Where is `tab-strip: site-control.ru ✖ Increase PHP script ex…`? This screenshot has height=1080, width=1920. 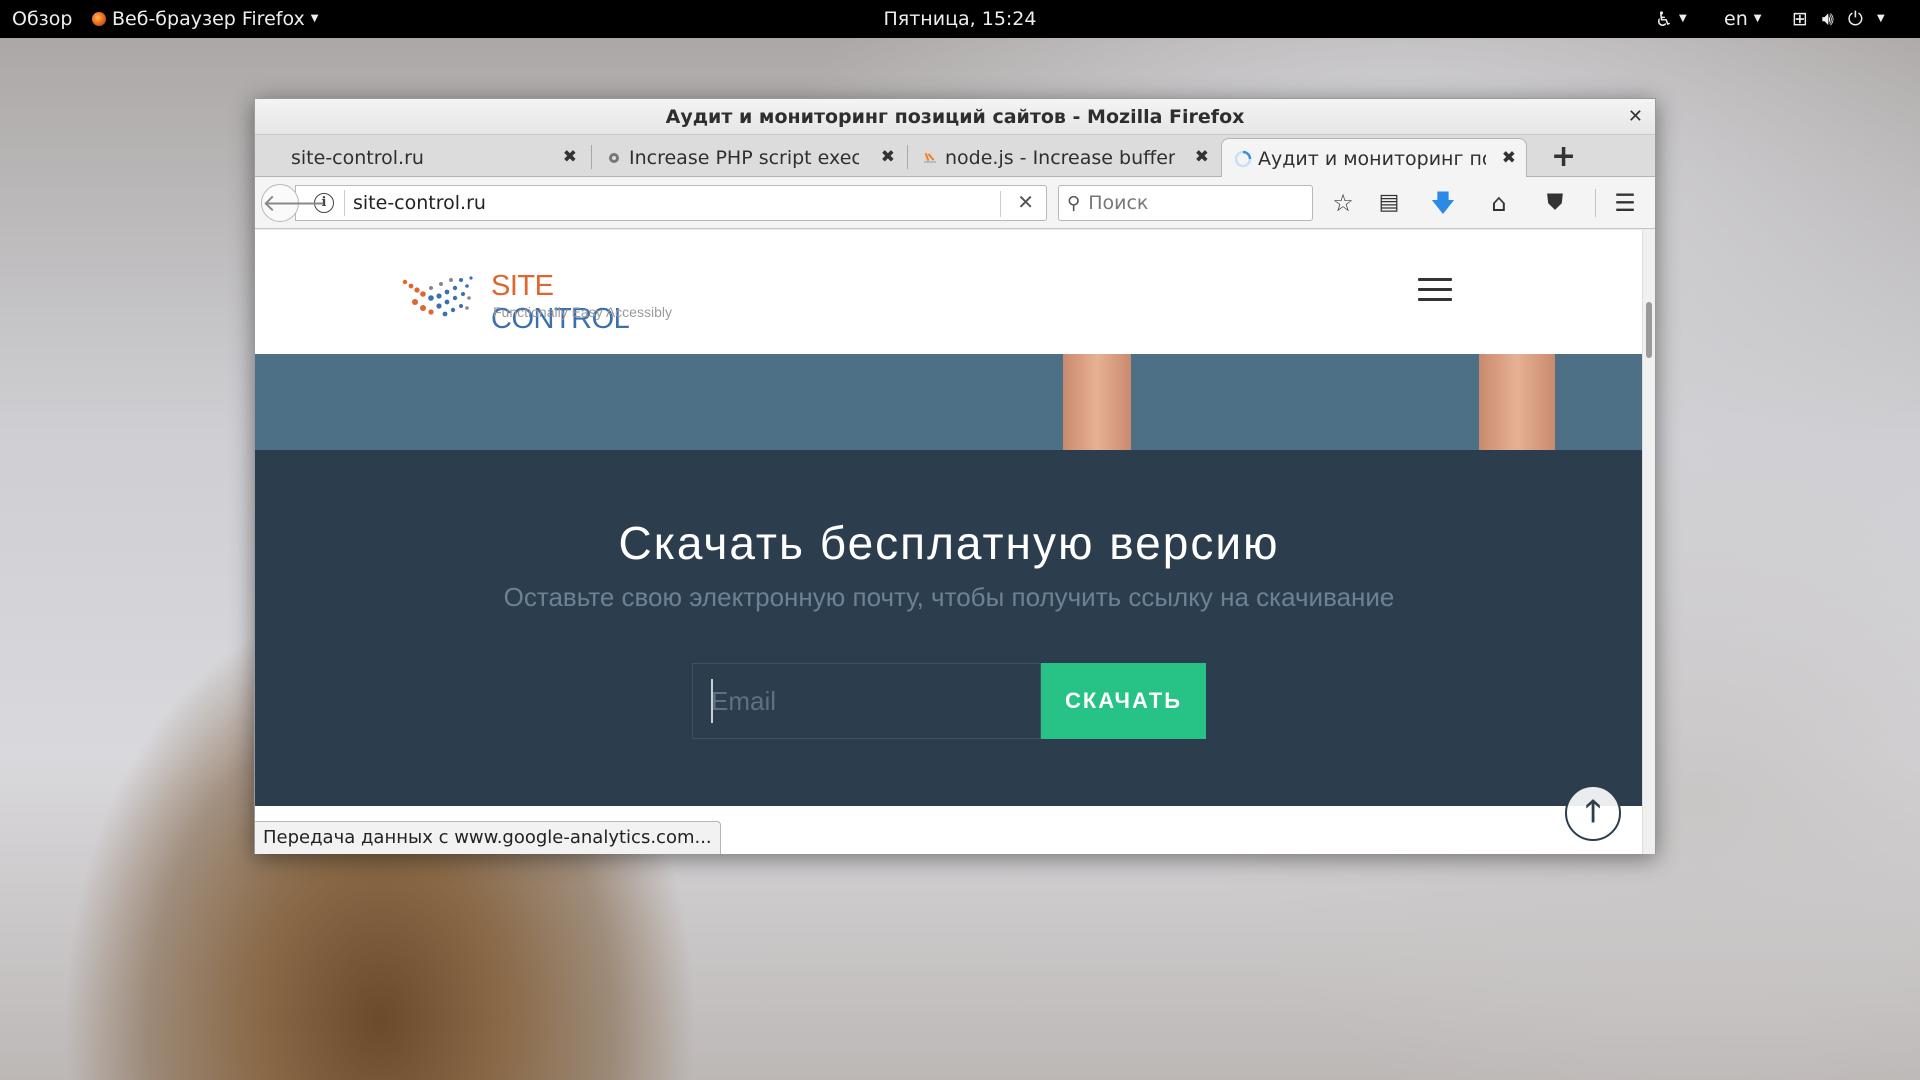 tab-strip: site-control.ru ✖ Increase PHP script ex… is located at coordinates (955, 156).